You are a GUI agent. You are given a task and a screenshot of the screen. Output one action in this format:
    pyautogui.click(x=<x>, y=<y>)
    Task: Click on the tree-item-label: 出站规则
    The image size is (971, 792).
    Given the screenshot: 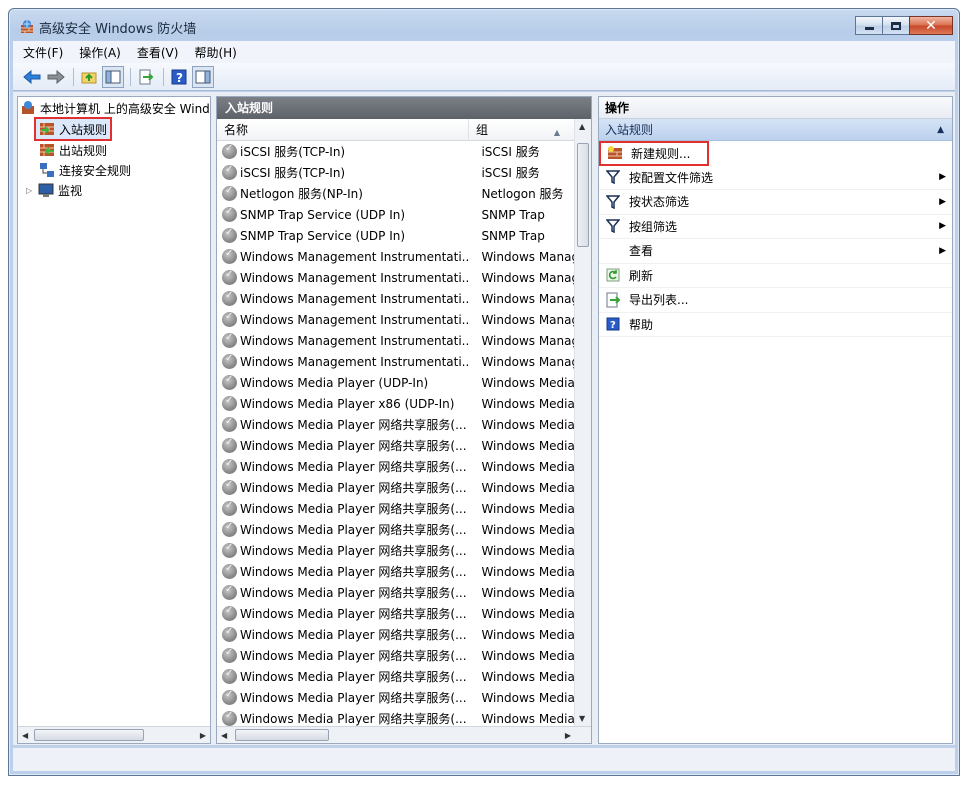 What is the action you would take?
    pyautogui.click(x=83, y=150)
    